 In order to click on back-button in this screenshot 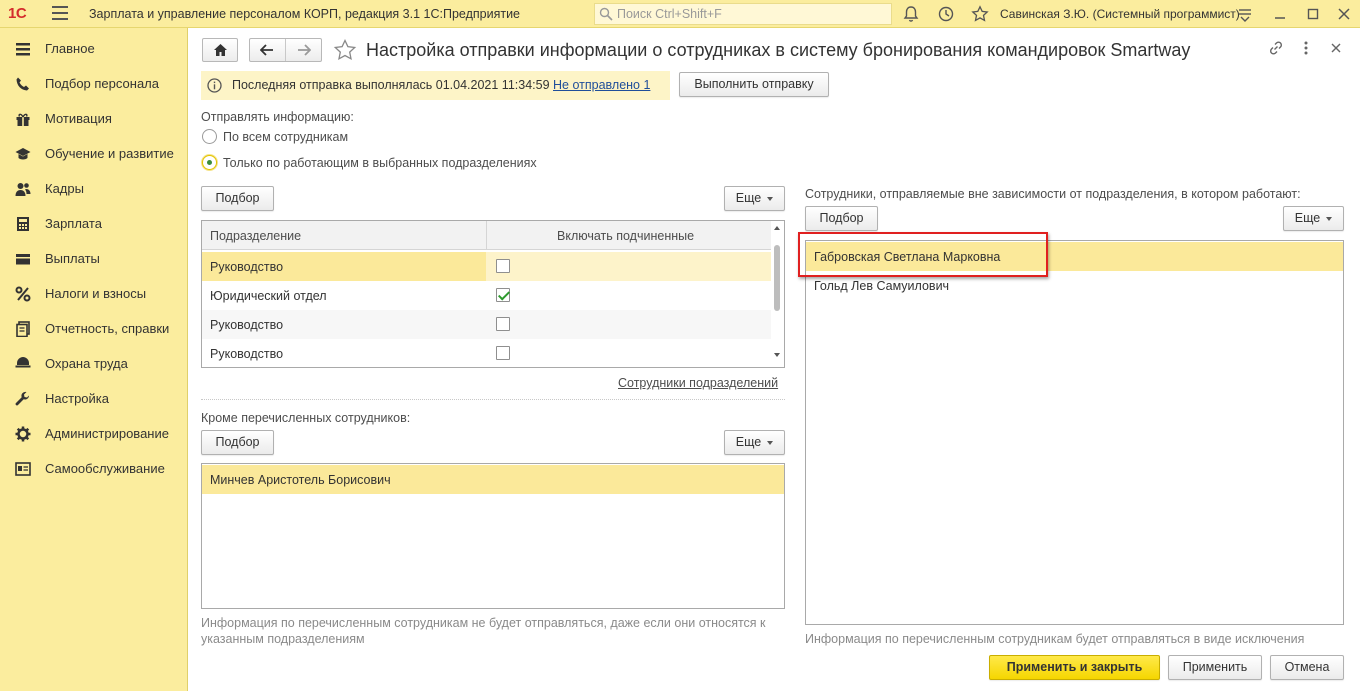, I will do `click(268, 50)`.